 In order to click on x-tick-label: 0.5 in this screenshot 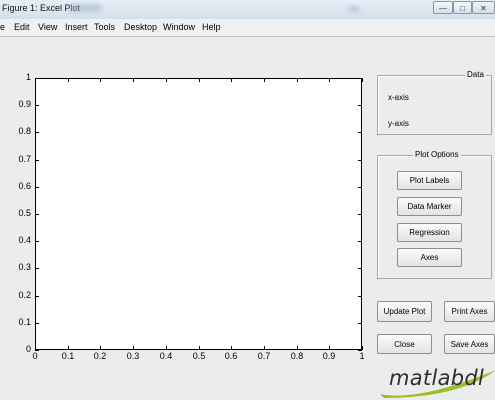, I will do `click(199, 356)`.